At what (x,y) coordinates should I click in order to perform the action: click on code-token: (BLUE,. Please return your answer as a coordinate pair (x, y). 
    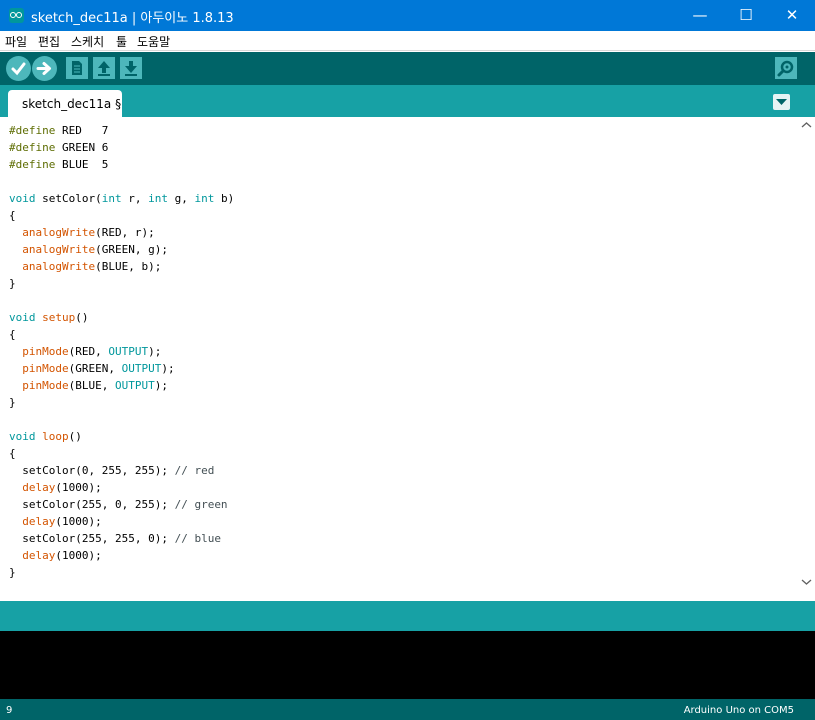
    Looking at the image, I should click on (91, 385).